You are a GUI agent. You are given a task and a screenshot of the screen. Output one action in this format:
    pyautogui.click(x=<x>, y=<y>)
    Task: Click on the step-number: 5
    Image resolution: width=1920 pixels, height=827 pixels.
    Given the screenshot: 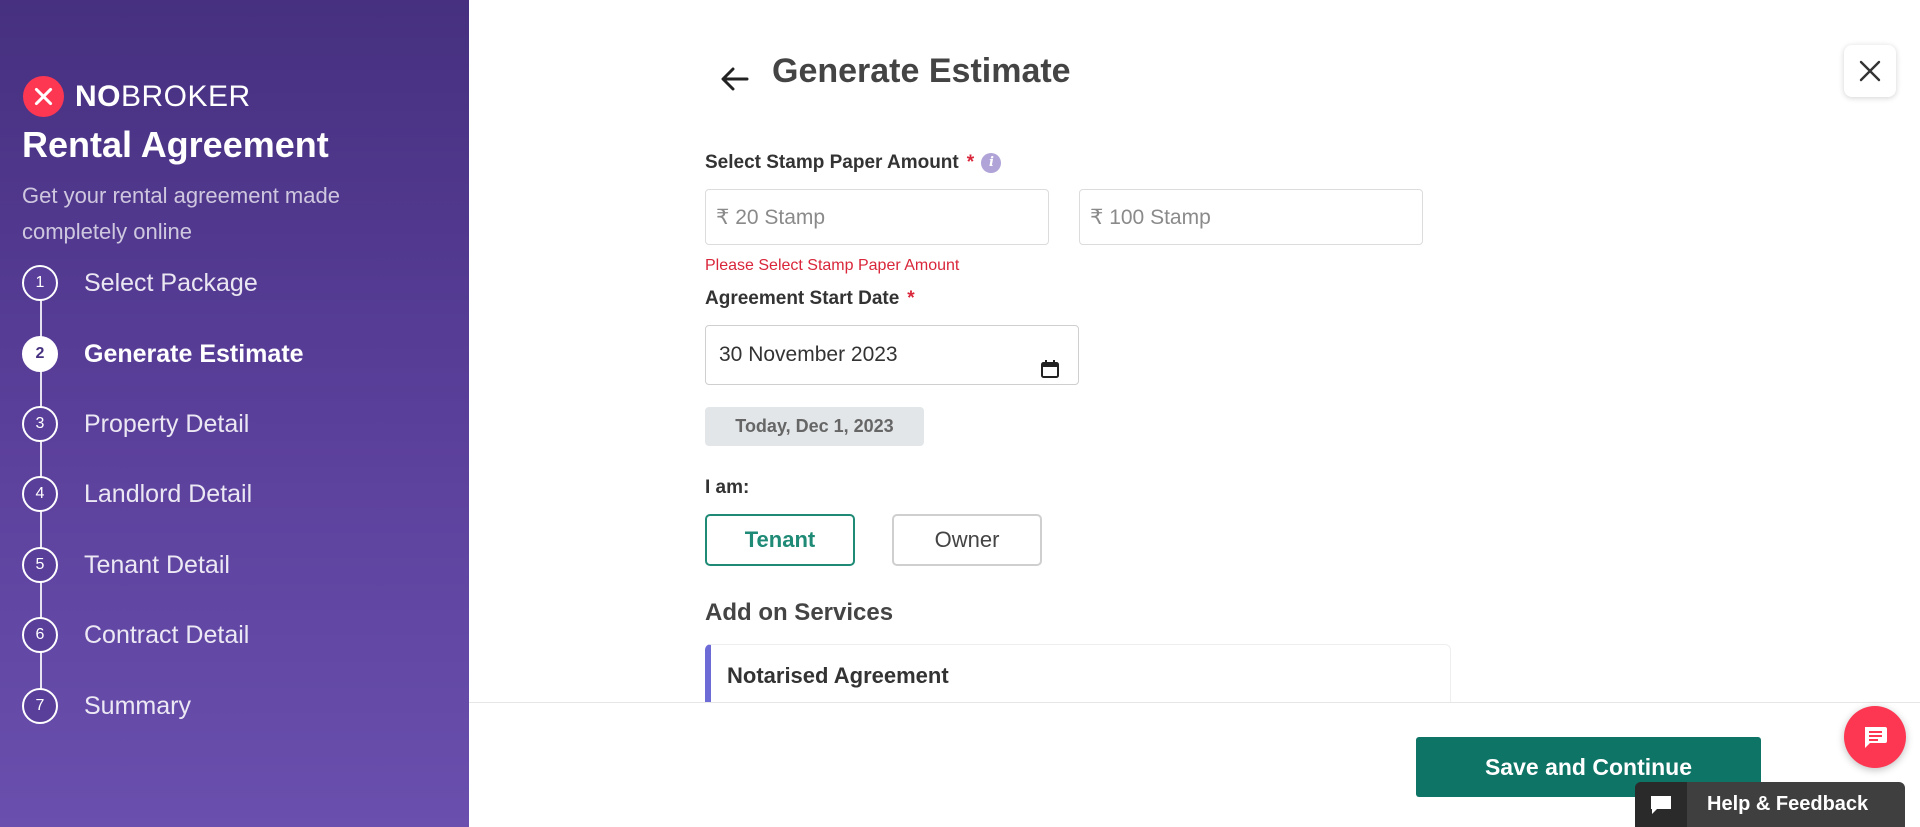 What is the action you would take?
    pyautogui.click(x=40, y=565)
    